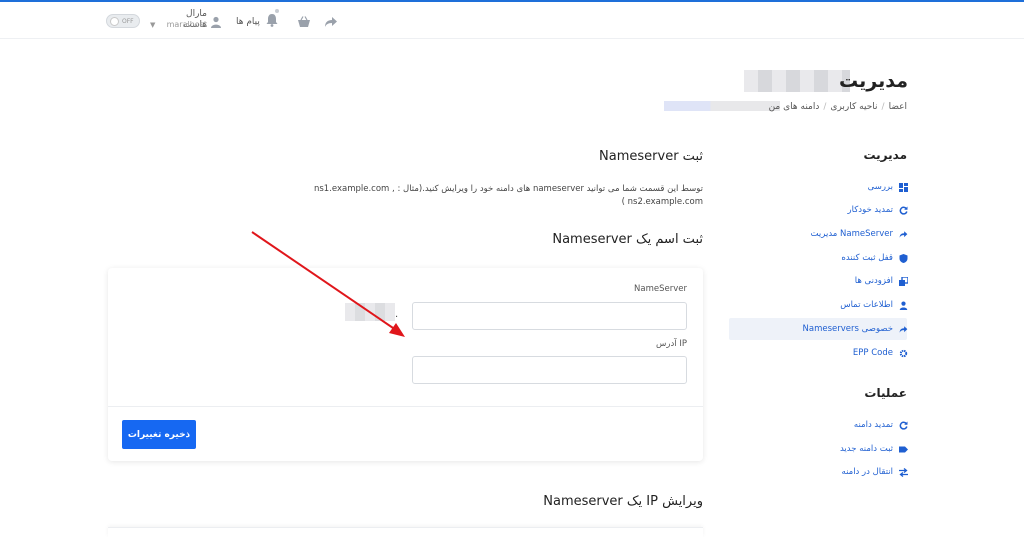  I want to click on sidebar-item-renew-domain: تمدید دامنه, so click(881, 425).